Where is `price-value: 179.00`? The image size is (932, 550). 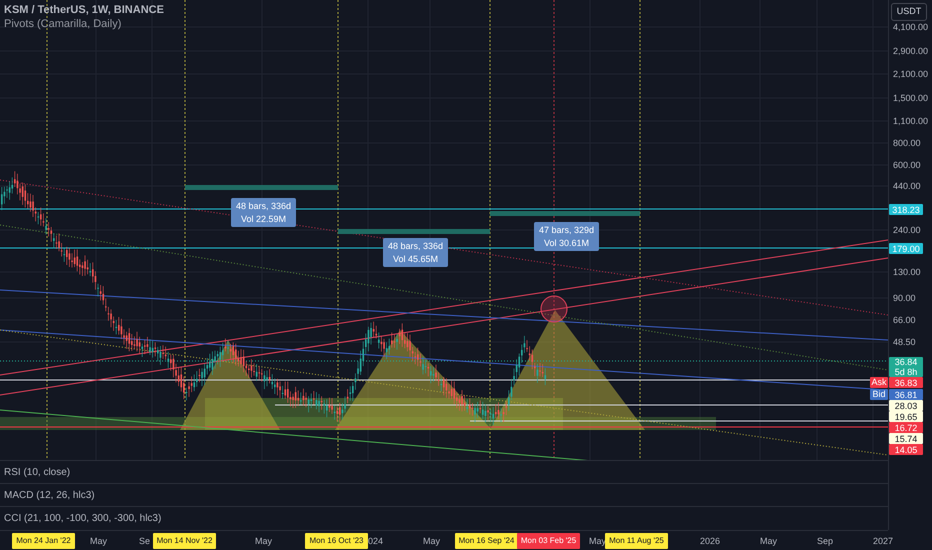
price-value: 179.00 is located at coordinates (906, 249).